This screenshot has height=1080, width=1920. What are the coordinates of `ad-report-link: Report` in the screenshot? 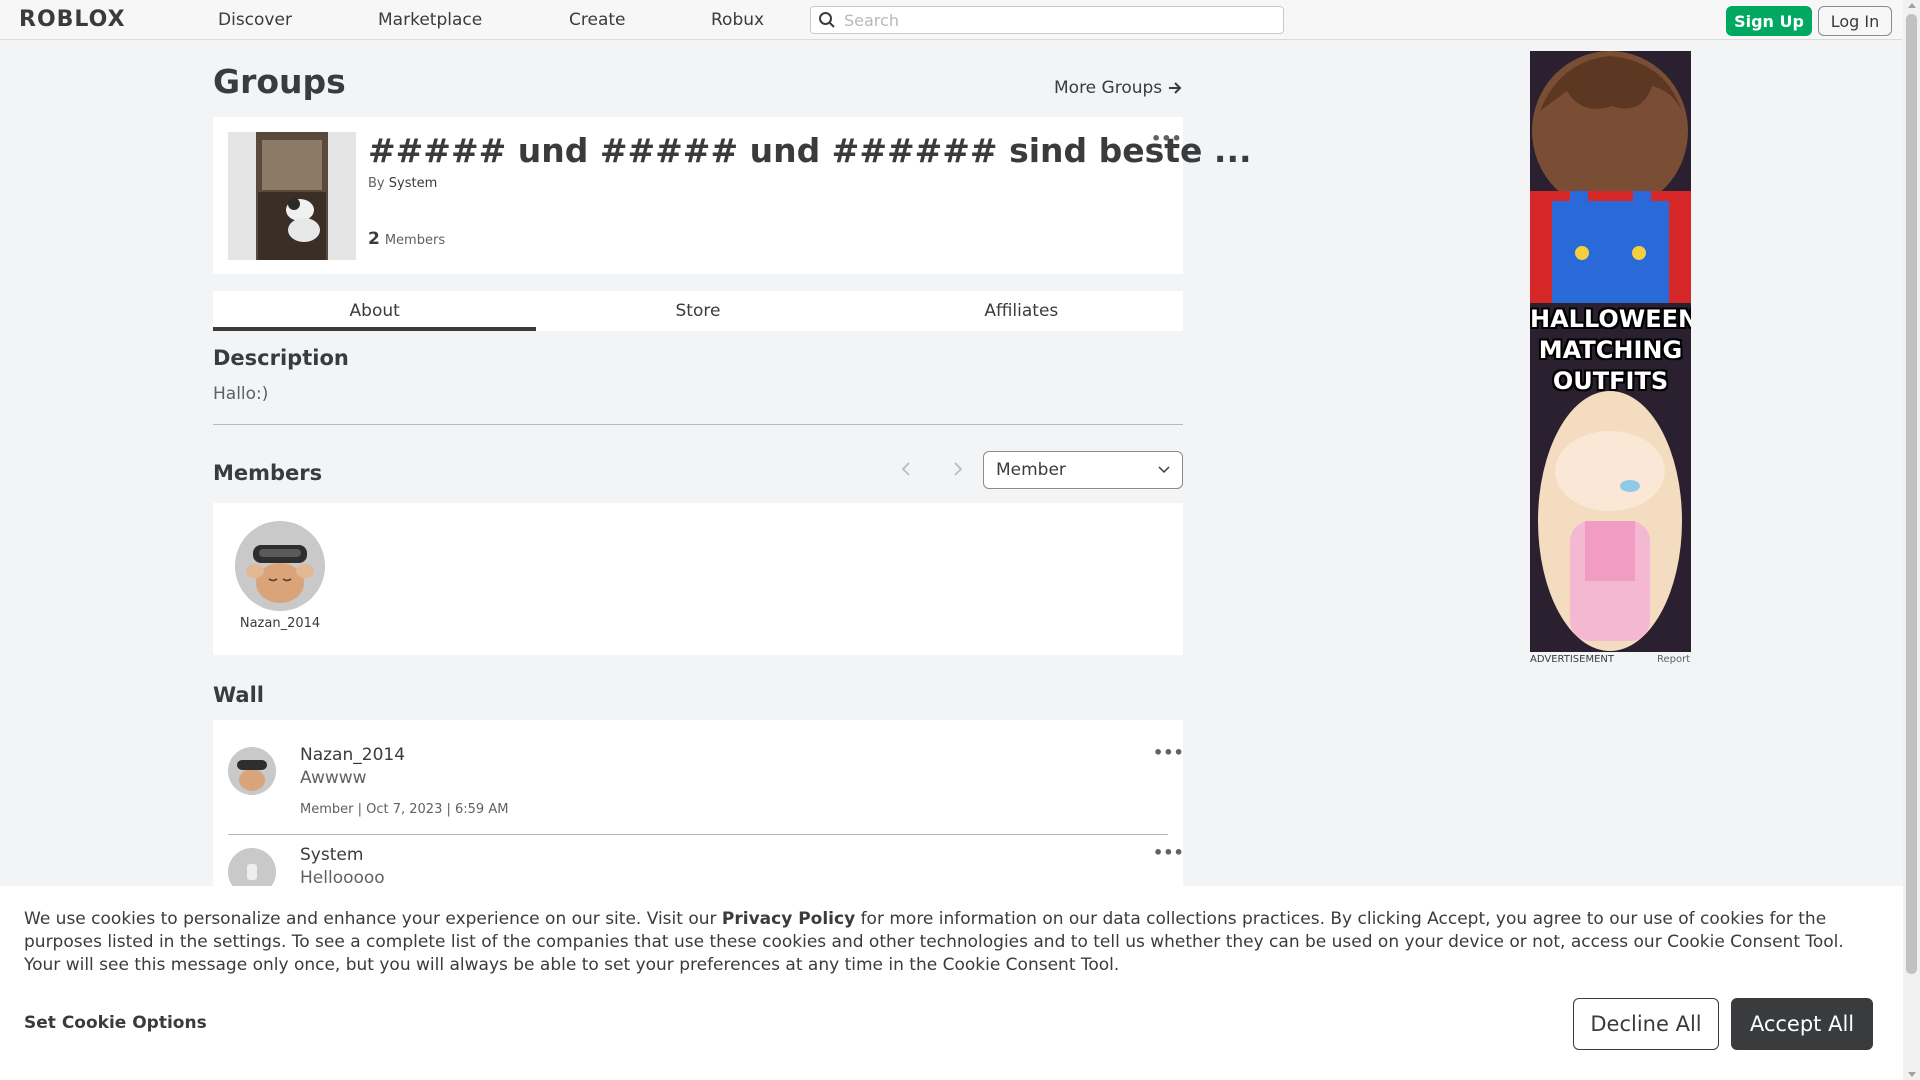 It's located at (1673, 659).